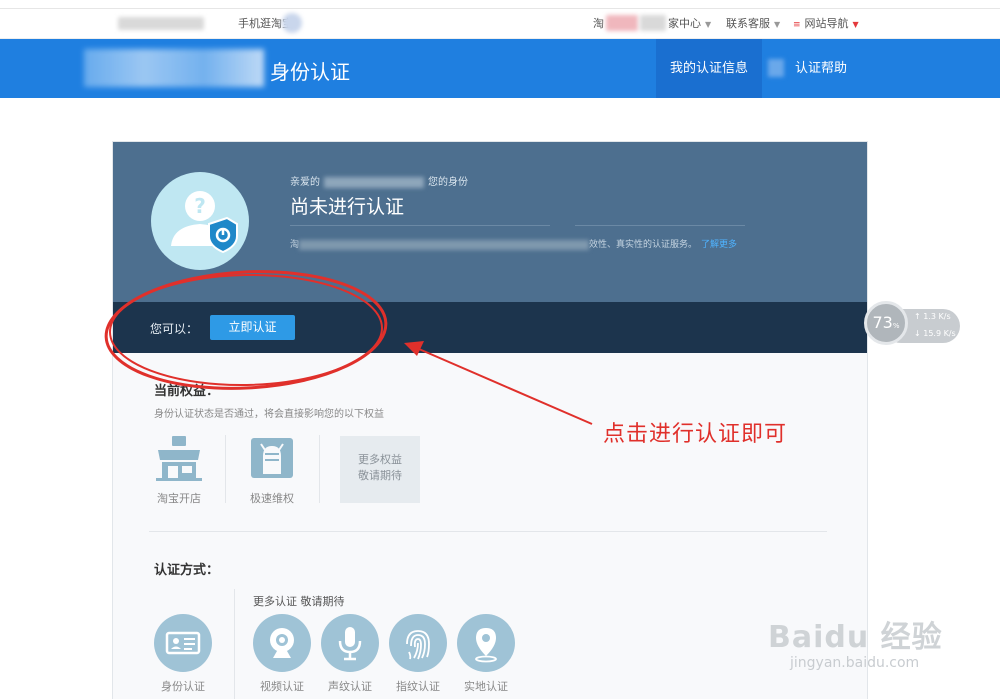  Describe the element at coordinates (653, 23) in the screenshot. I see `blurred-menu` at that location.